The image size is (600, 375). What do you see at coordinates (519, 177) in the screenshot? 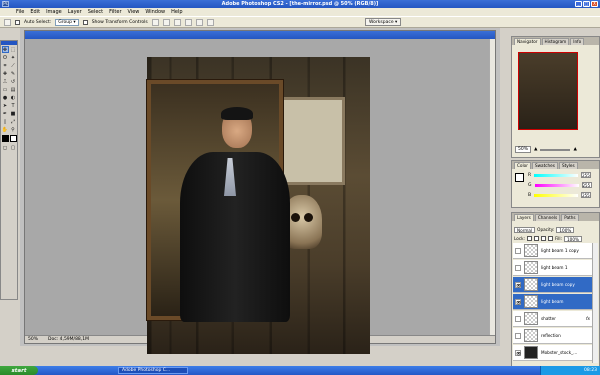
I see `foreground-swatch` at bounding box center [519, 177].